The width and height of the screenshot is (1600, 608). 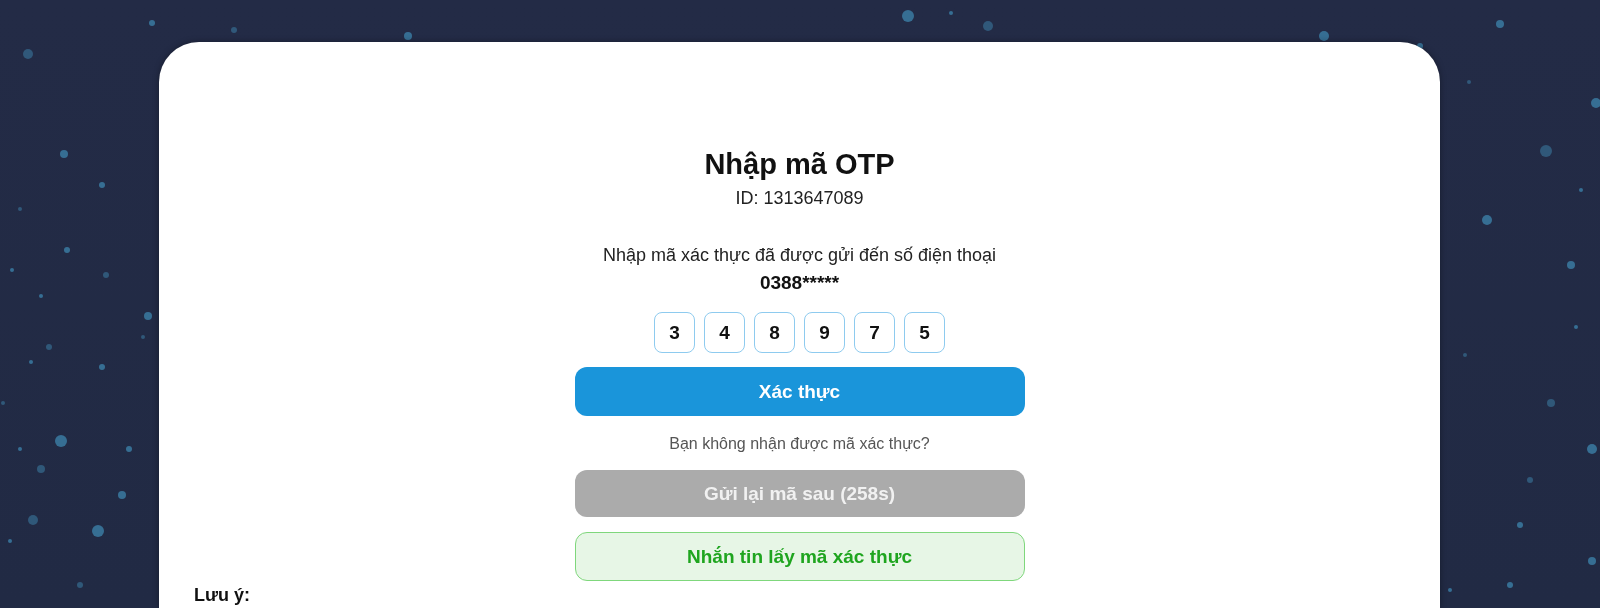 What do you see at coordinates (799, 255) in the screenshot?
I see `instruction-text: Nhập mã xác thực đã được gửi đến số điện thoại` at bounding box center [799, 255].